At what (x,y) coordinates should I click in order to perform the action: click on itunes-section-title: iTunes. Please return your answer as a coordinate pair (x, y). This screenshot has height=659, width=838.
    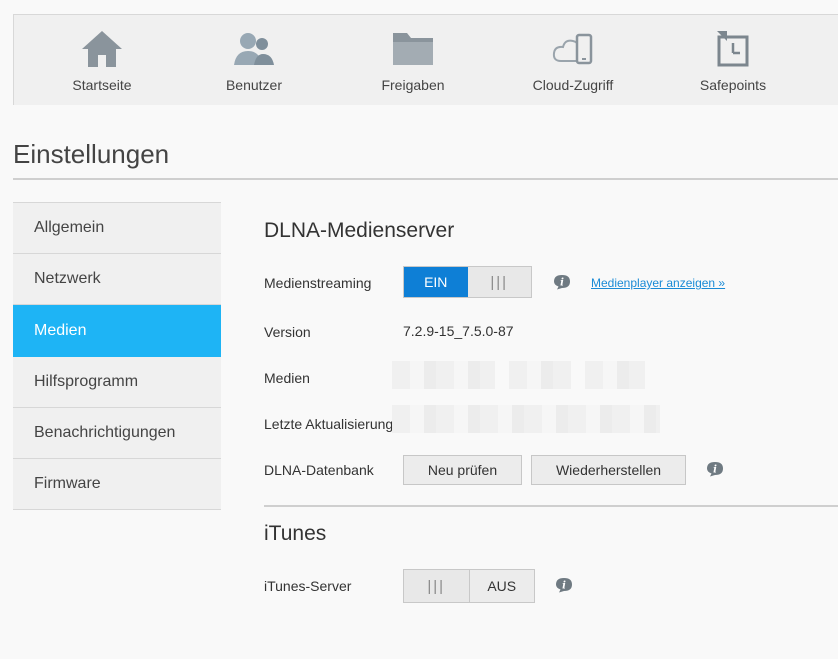
    Looking at the image, I should click on (295, 533).